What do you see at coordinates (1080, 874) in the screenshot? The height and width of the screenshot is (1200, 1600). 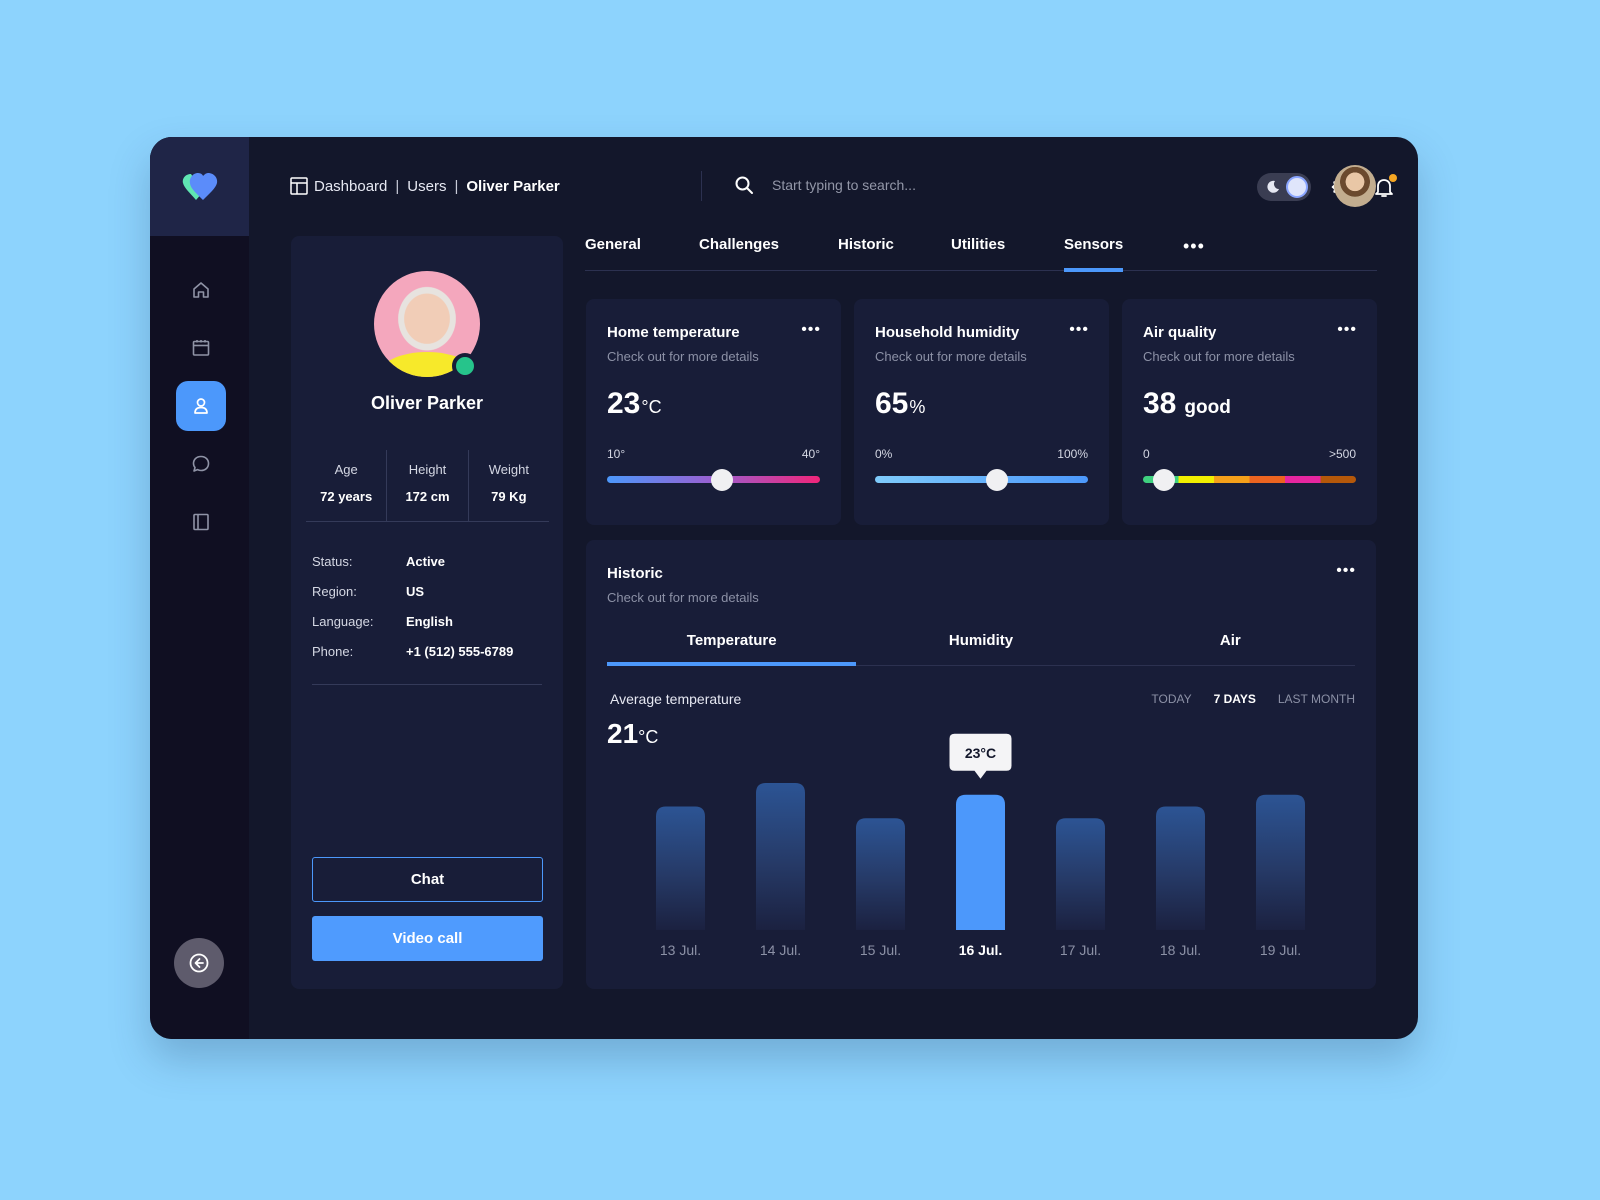 I see `bar-17jul` at bounding box center [1080, 874].